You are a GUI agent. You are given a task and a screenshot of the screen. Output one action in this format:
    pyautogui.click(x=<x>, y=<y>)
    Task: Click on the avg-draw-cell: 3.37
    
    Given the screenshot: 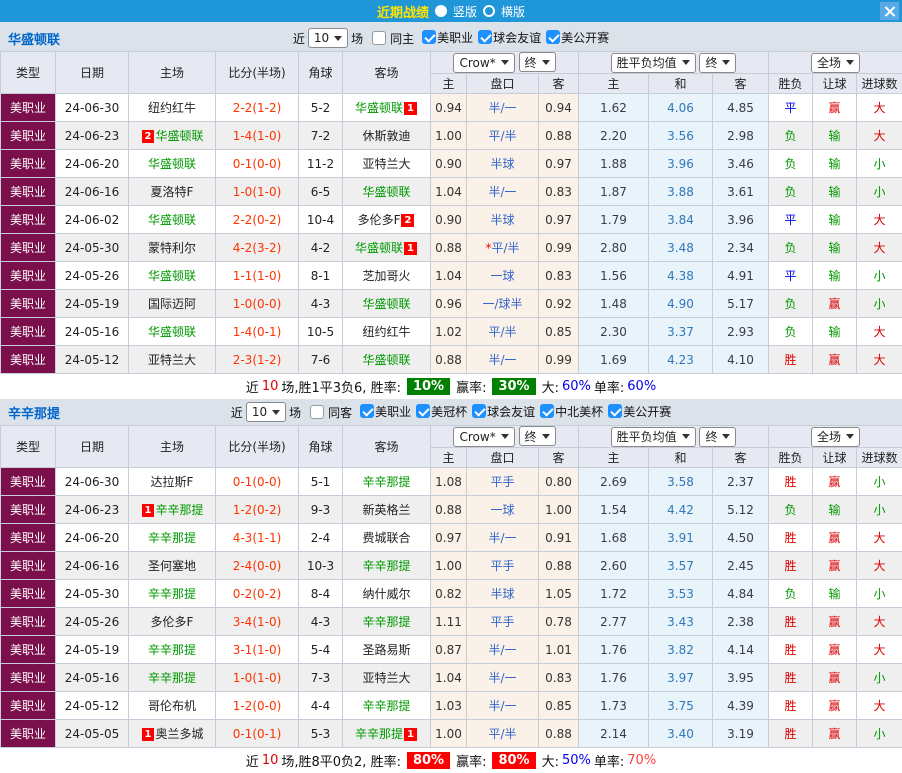 What is the action you would take?
    pyautogui.click(x=681, y=332)
    